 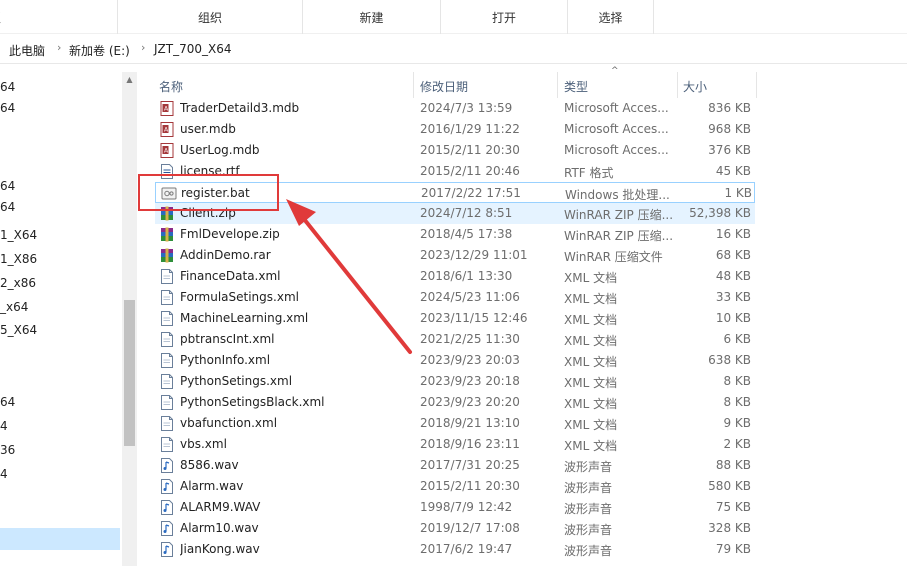 I want to click on file-name: Alarm10.wav, so click(x=219, y=528).